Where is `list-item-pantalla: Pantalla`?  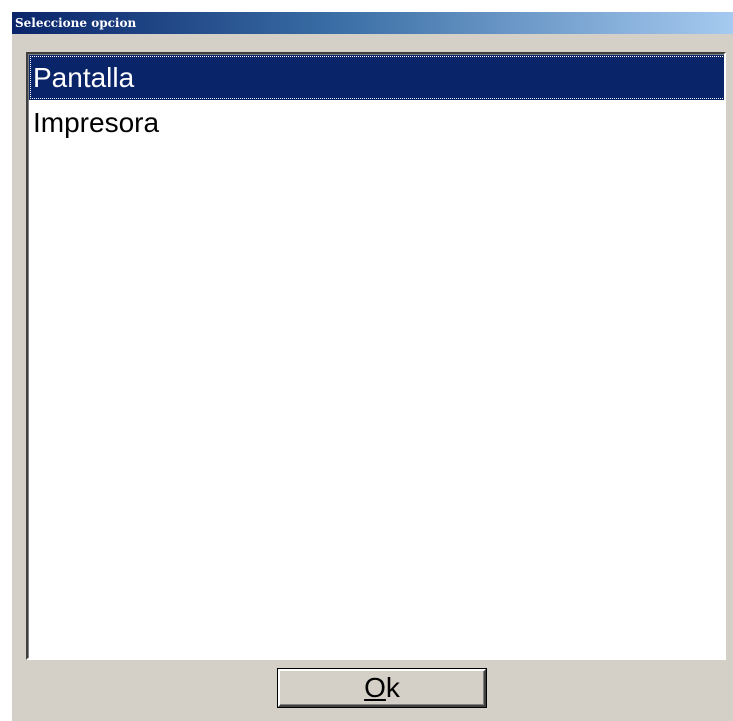 list-item-pantalla: Pantalla is located at coordinates (376, 77).